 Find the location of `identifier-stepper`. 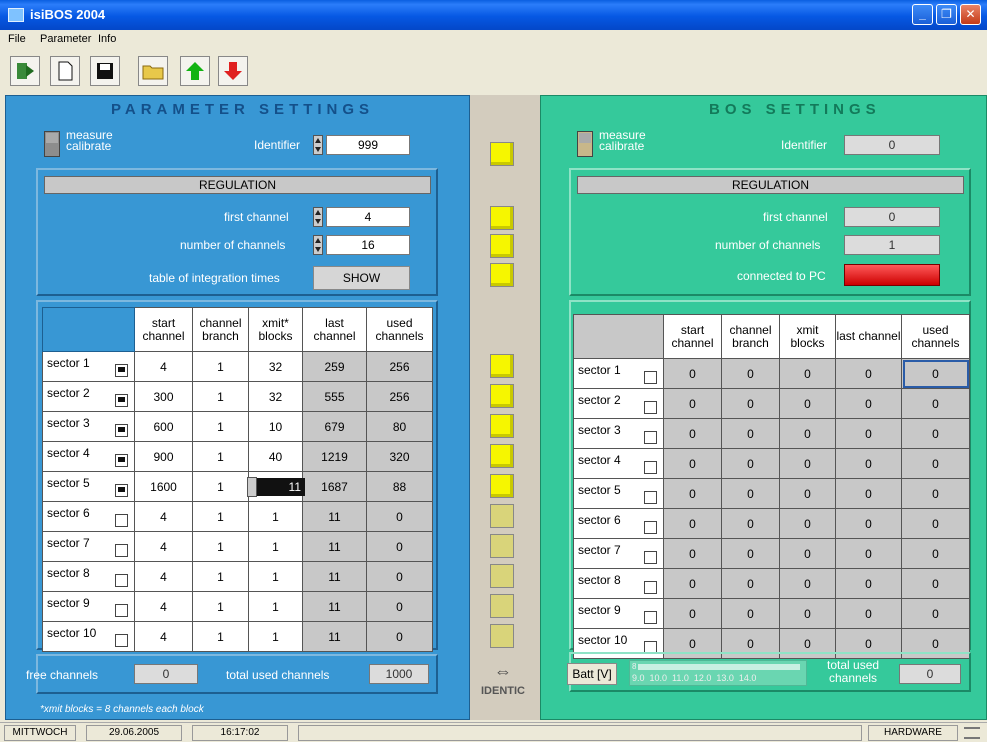

identifier-stepper is located at coordinates (318, 145).